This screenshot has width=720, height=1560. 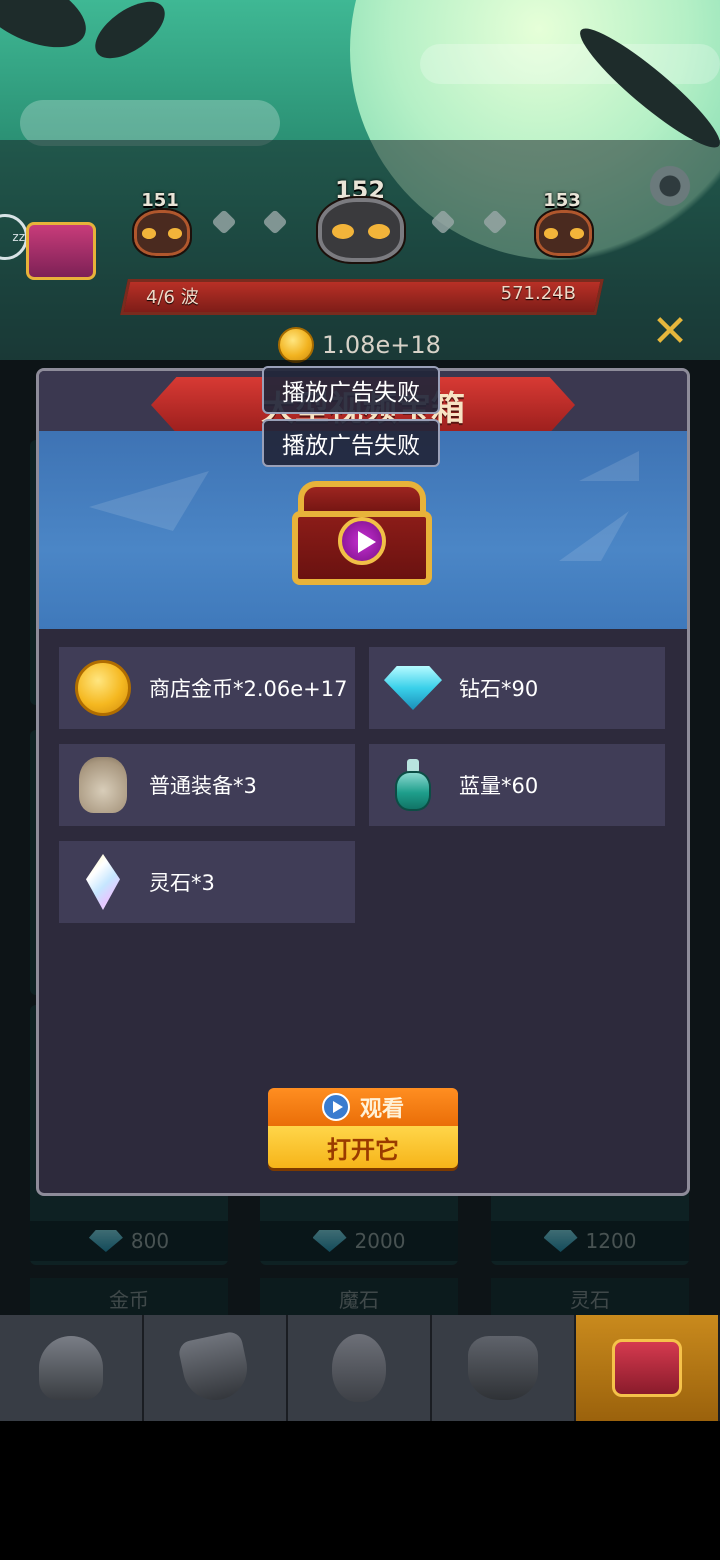 I want to click on bottom-nav, so click(x=360, y=1368).